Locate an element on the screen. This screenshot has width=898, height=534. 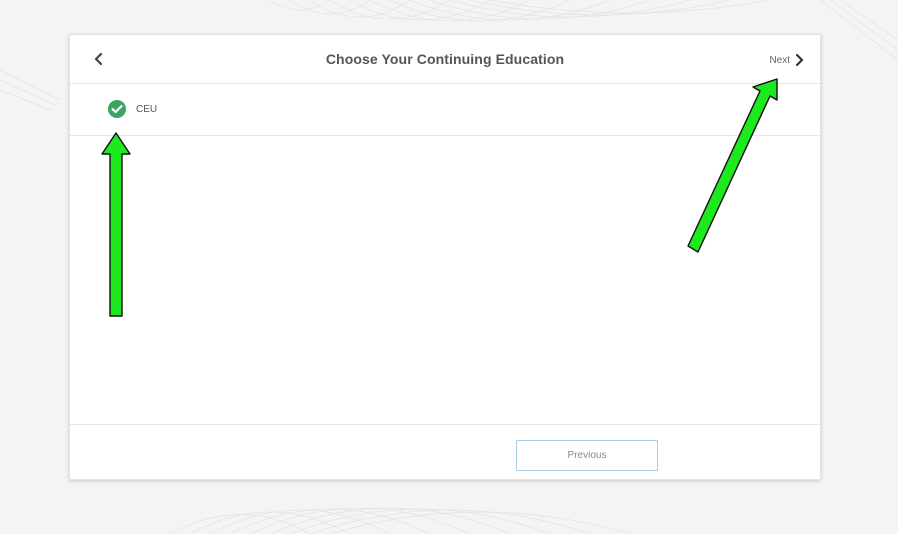
page-title: Choose Your Continuing Education is located at coordinates (445, 59).